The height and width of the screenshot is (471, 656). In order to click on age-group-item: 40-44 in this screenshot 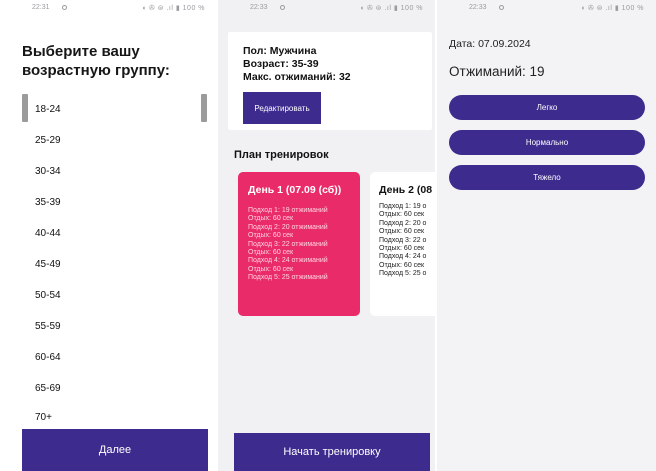, I will do `click(48, 233)`.